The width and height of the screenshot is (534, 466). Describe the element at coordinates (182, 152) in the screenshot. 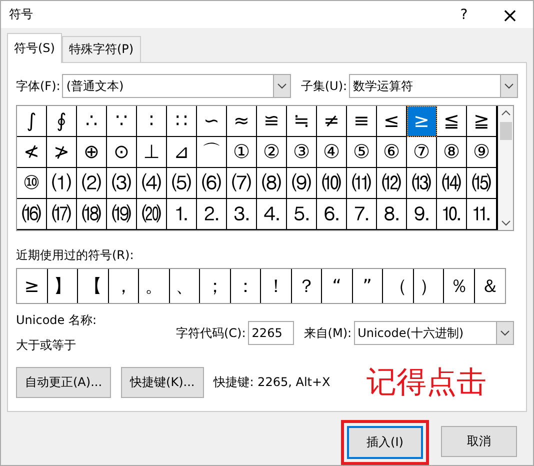

I see `symbol-cell: ⊿` at that location.